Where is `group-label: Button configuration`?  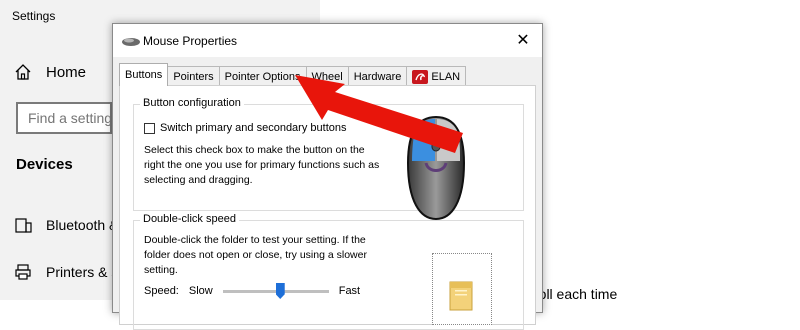
group-label: Button configuration is located at coordinates (192, 103).